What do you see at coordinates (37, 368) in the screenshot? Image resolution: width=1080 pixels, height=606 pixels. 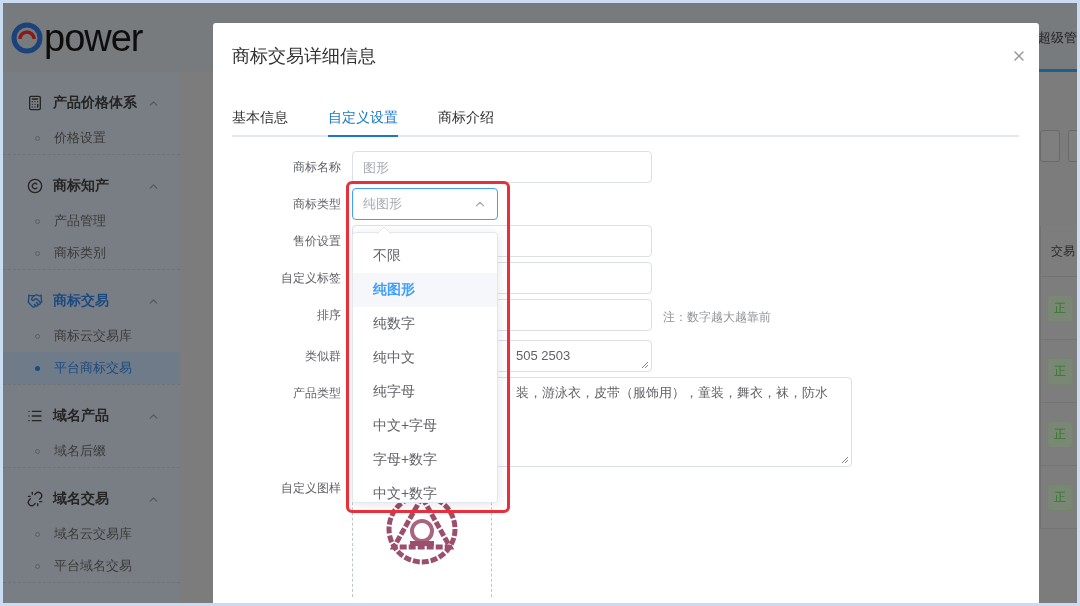 I see `dot-icon` at bounding box center [37, 368].